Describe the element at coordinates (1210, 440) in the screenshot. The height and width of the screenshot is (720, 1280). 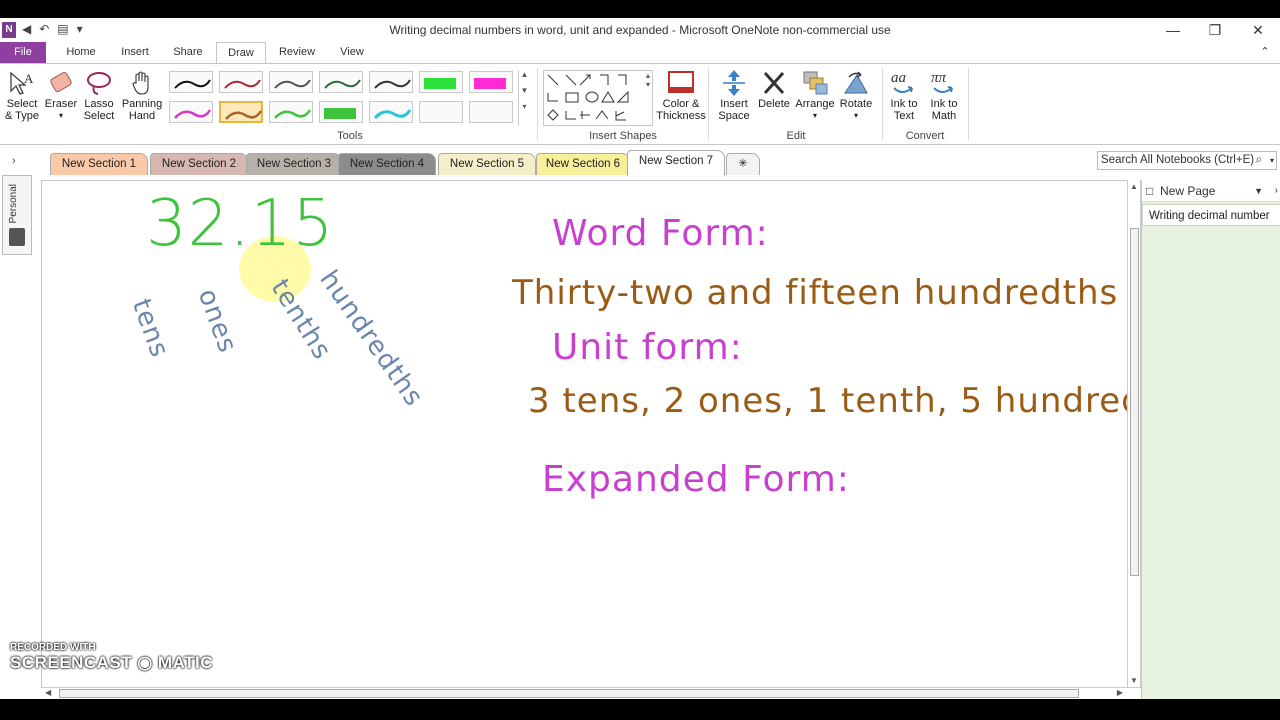
I see `page-list-pane: □ New Page ▼ › Writing decimal number` at that location.